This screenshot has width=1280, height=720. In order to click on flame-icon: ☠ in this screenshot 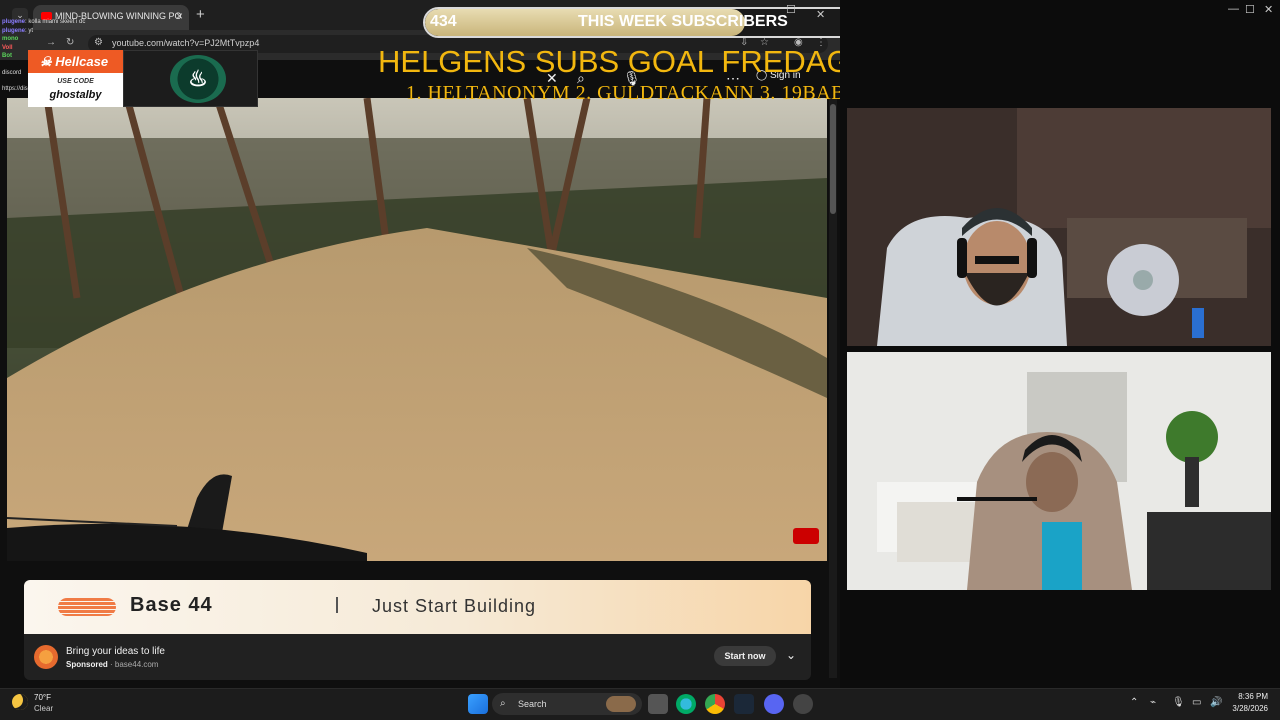, I will do `click(48, 61)`.